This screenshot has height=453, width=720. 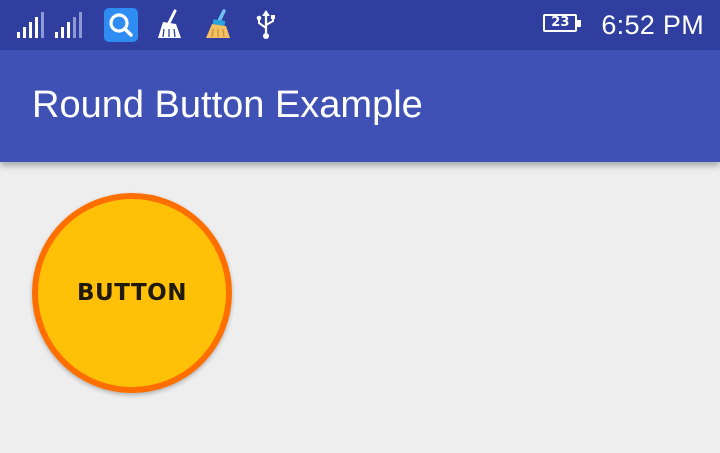 What do you see at coordinates (360, 25) in the screenshot?
I see `status-bar: 23 6:52 PM` at bounding box center [360, 25].